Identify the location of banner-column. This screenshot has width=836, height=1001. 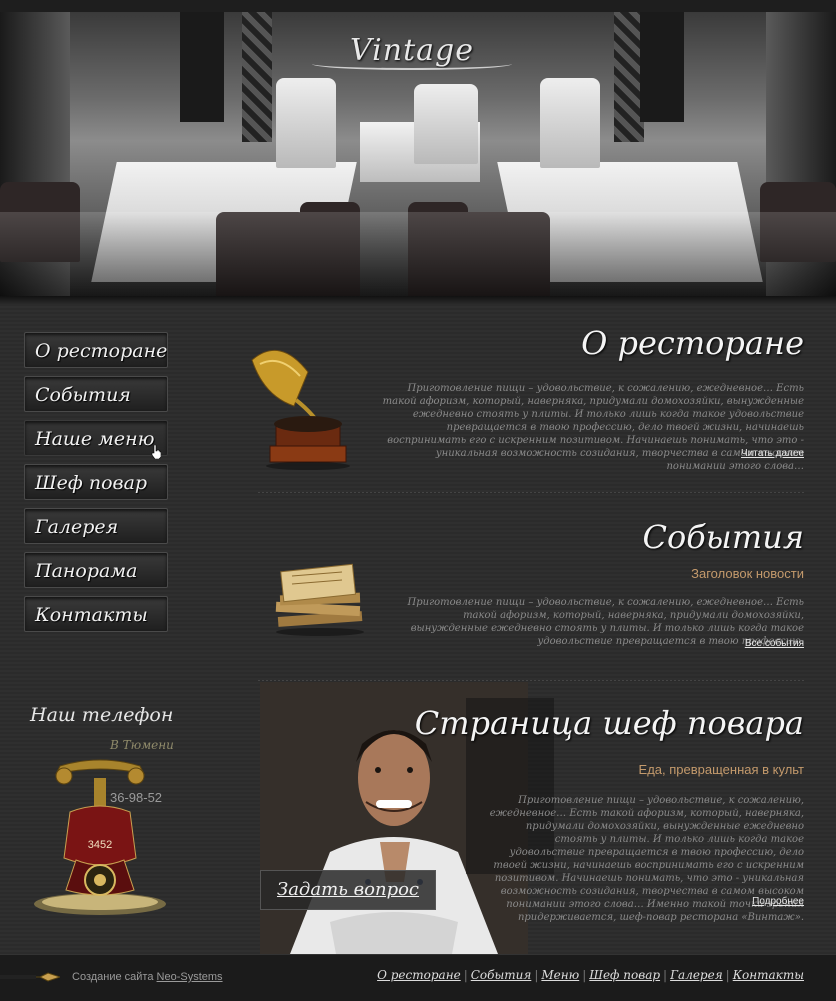
(257, 77).